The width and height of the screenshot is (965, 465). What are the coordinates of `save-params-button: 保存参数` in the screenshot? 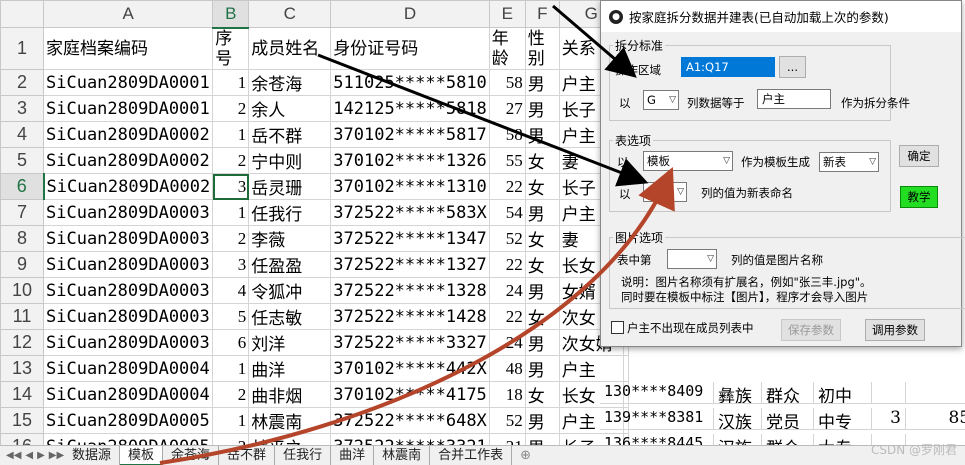 It's located at (811, 330).